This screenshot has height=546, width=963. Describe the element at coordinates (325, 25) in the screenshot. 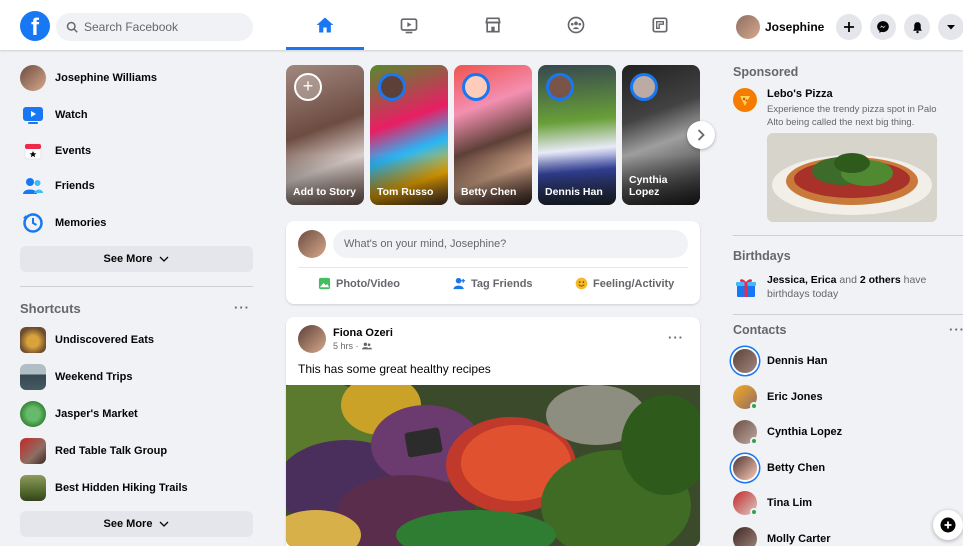

I see `home-icon` at that location.